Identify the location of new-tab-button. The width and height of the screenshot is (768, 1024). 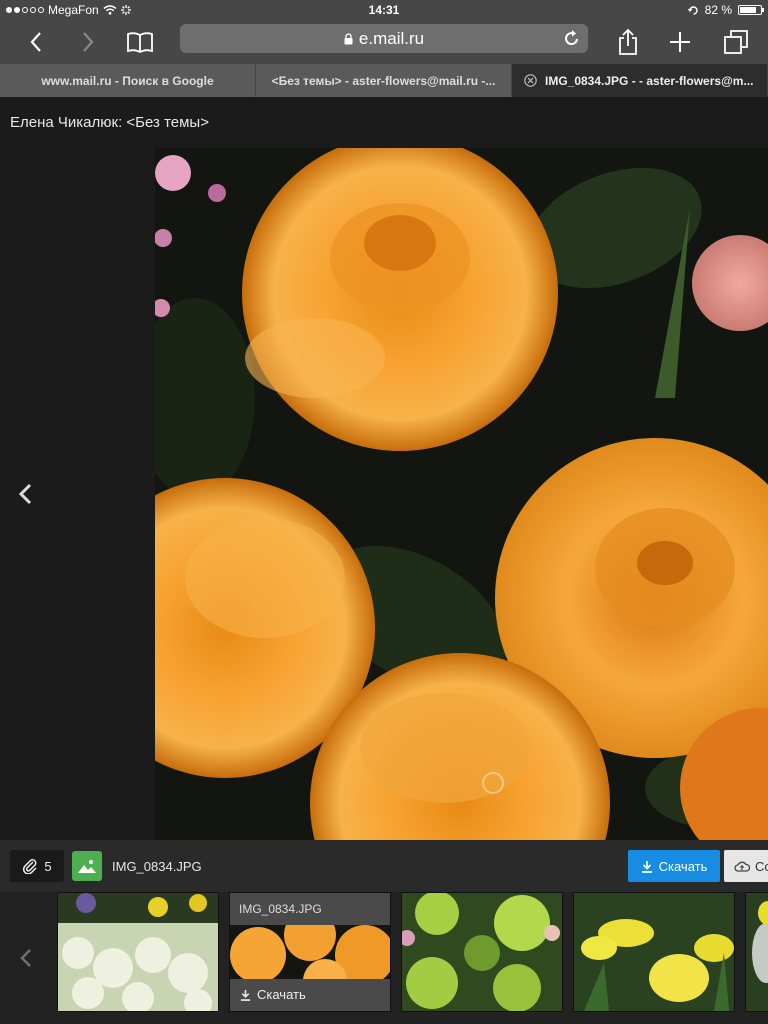
(680, 42).